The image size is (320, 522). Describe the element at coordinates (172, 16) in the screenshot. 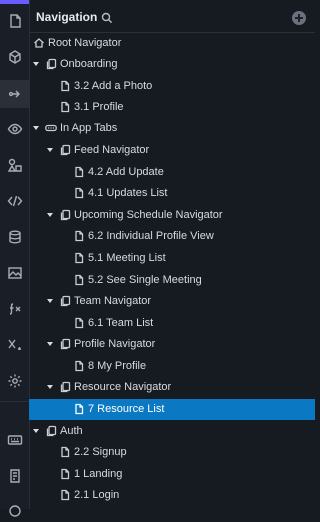

I see `panel-header: Navigation` at that location.